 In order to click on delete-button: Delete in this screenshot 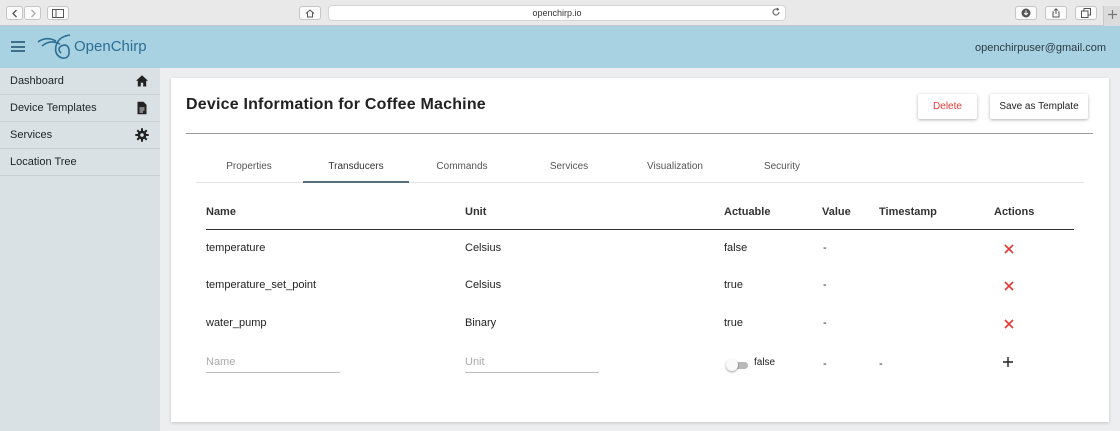, I will do `click(947, 106)`.